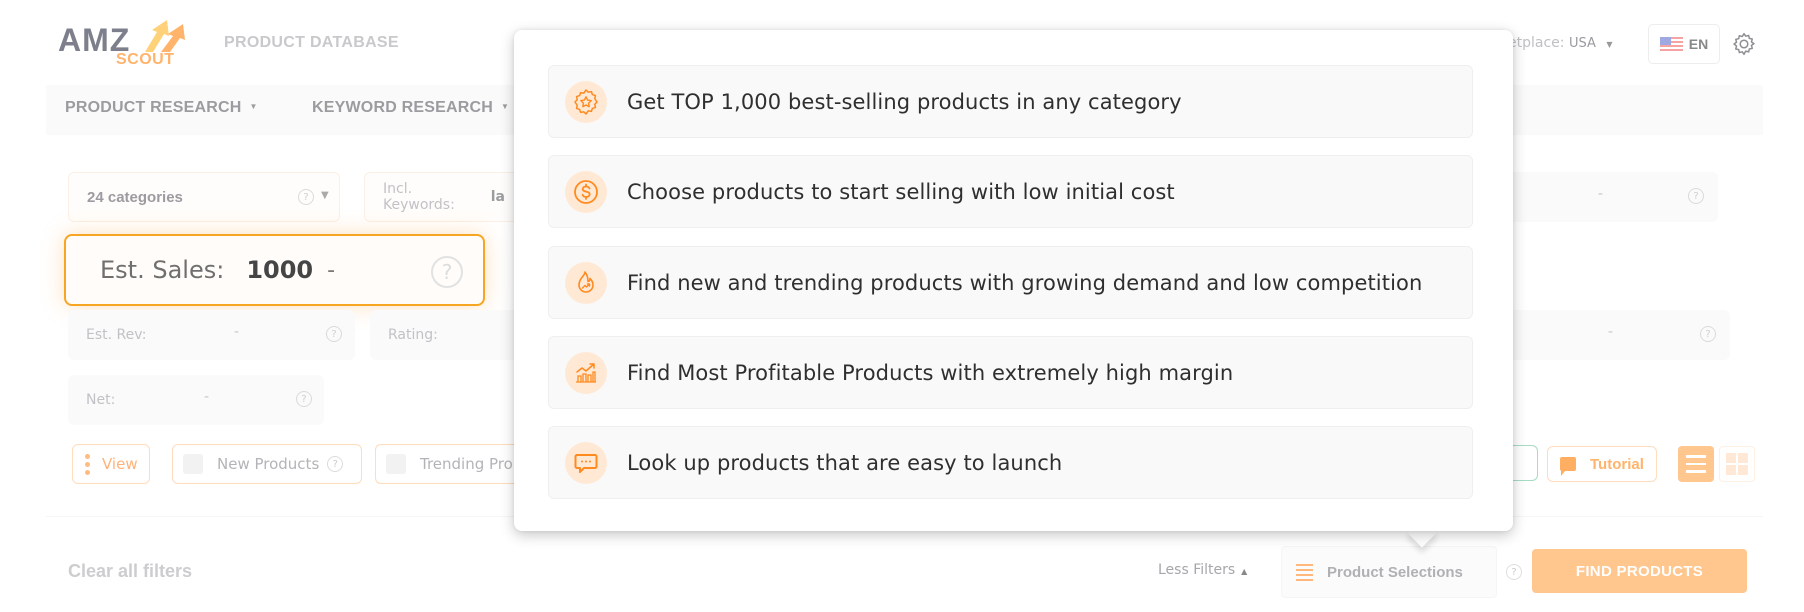 The width and height of the screenshot is (1804, 612). I want to click on categories-label: 24 categories, so click(135, 197).